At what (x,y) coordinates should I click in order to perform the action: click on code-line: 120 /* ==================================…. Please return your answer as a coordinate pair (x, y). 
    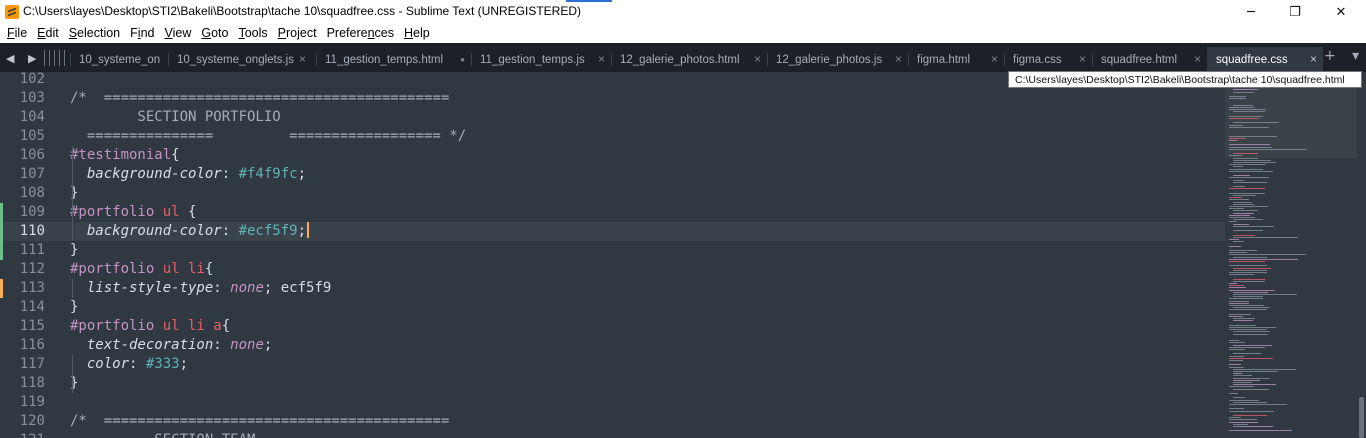
    Looking at the image, I should click on (612, 421).